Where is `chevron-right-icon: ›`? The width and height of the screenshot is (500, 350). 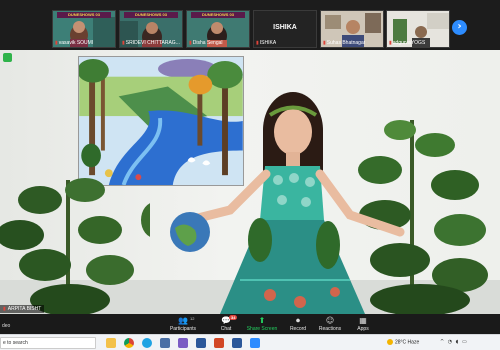 chevron-right-icon: › is located at coordinates (459, 27).